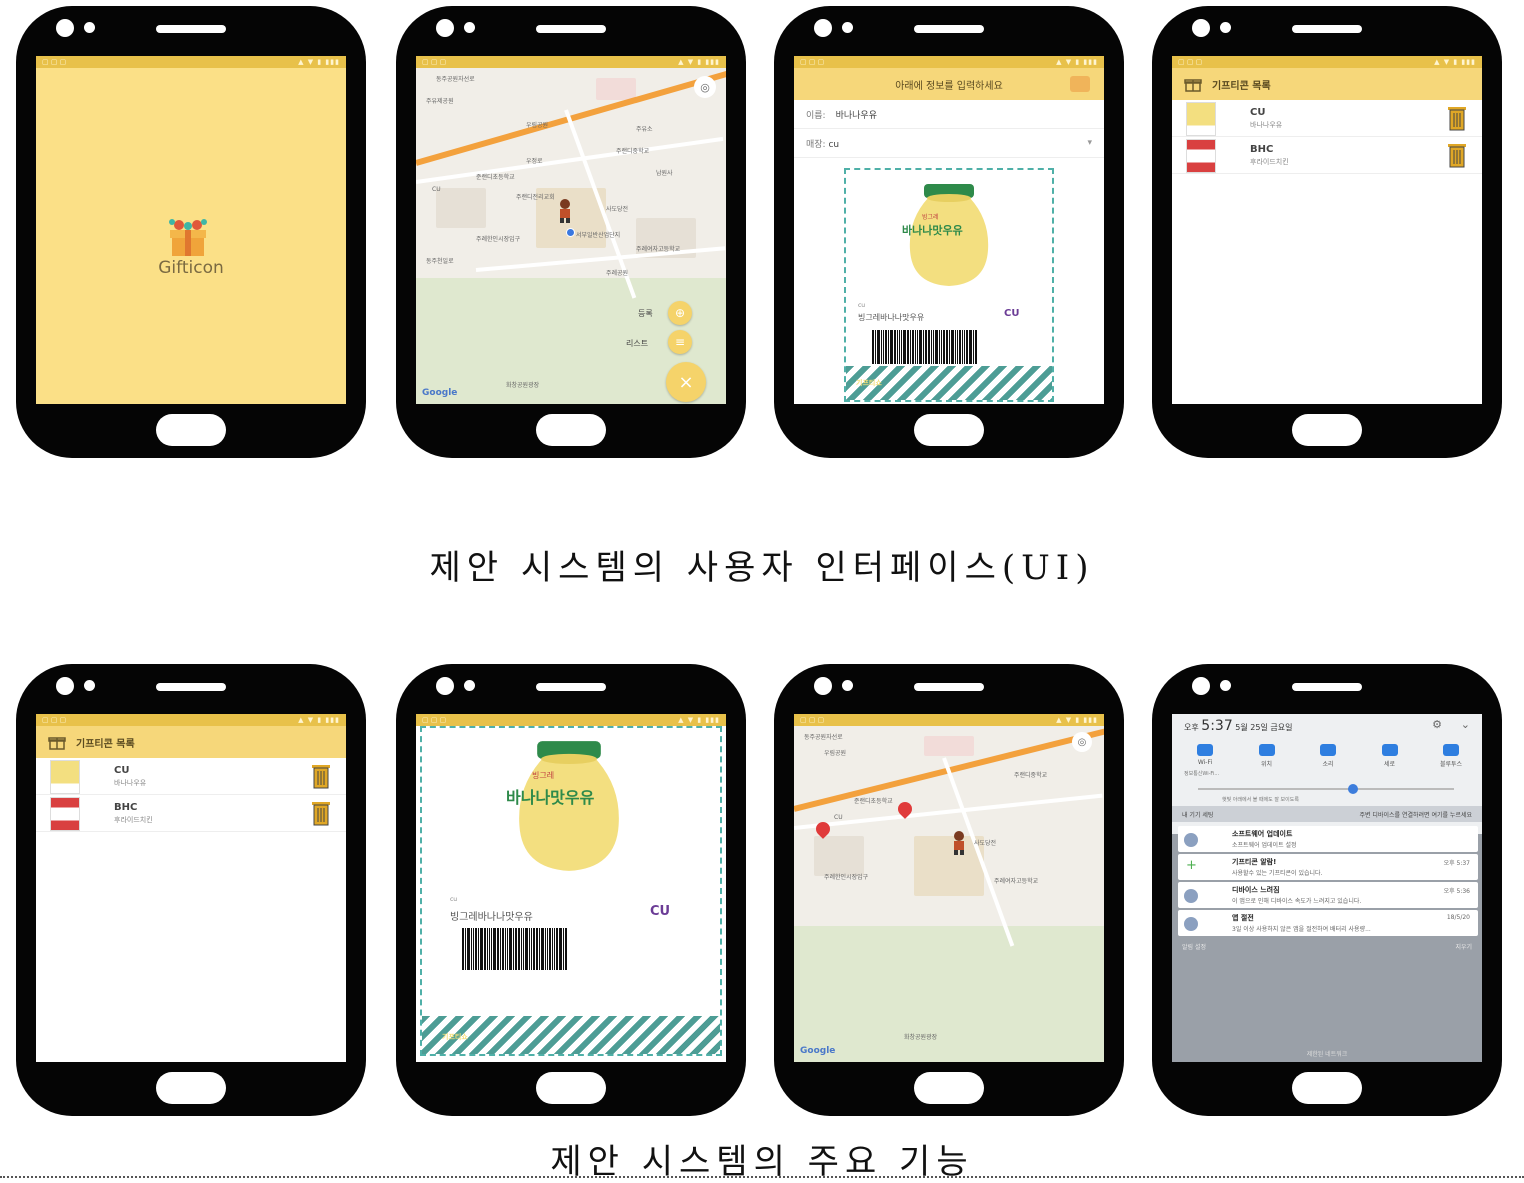 The width and height of the screenshot is (1524, 1183). I want to click on gift-box-icon, so click(188, 237).